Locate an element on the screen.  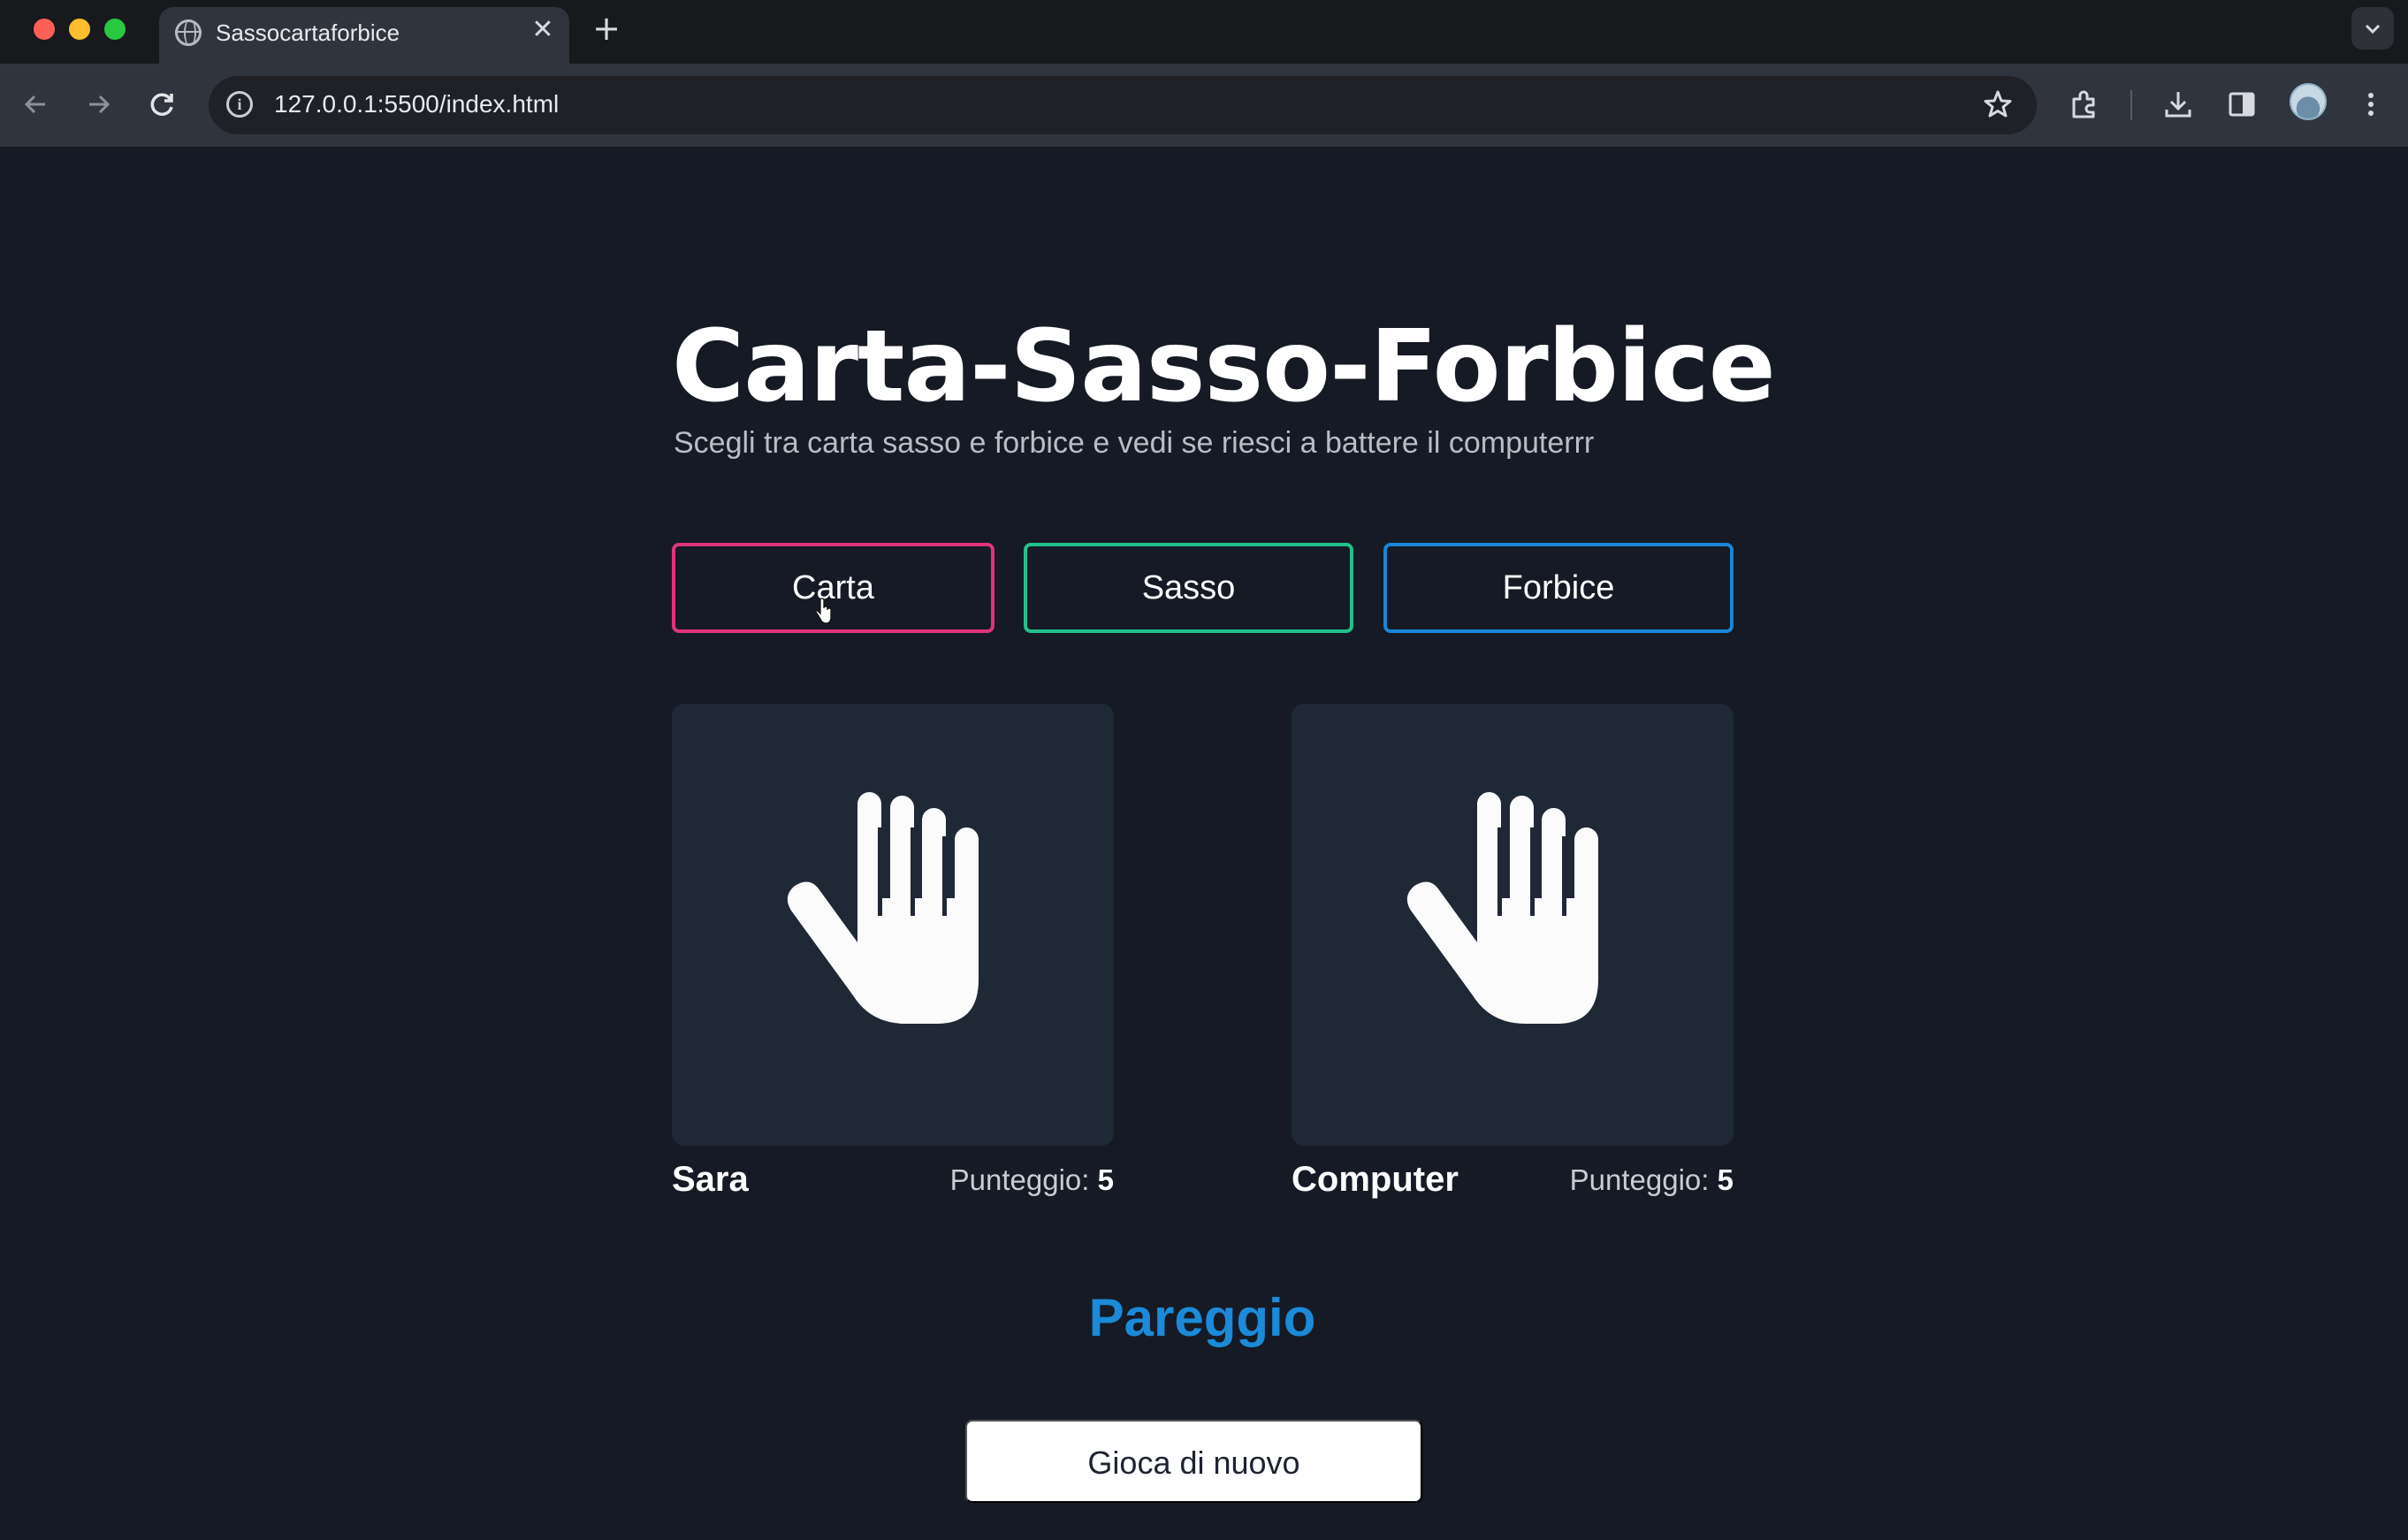
close-window-button is located at coordinates (44, 30).